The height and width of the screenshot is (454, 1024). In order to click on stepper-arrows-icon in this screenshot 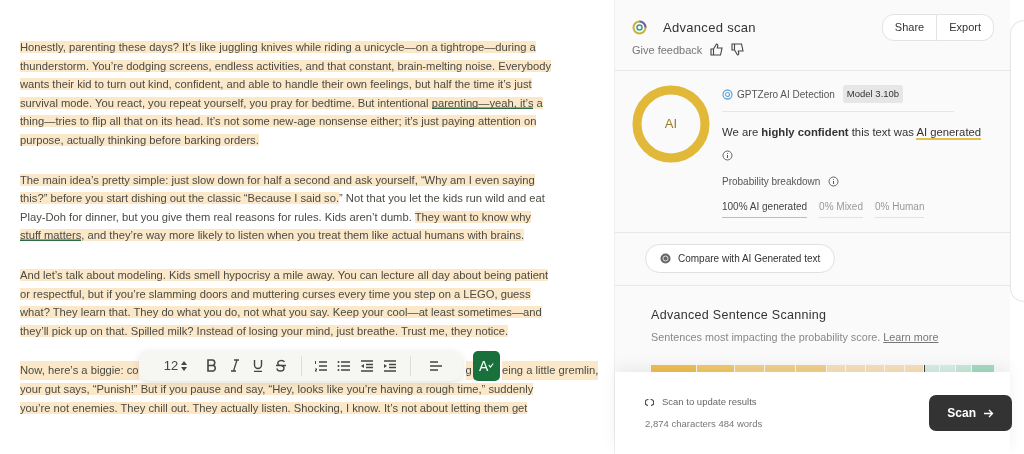, I will do `click(184, 365)`.